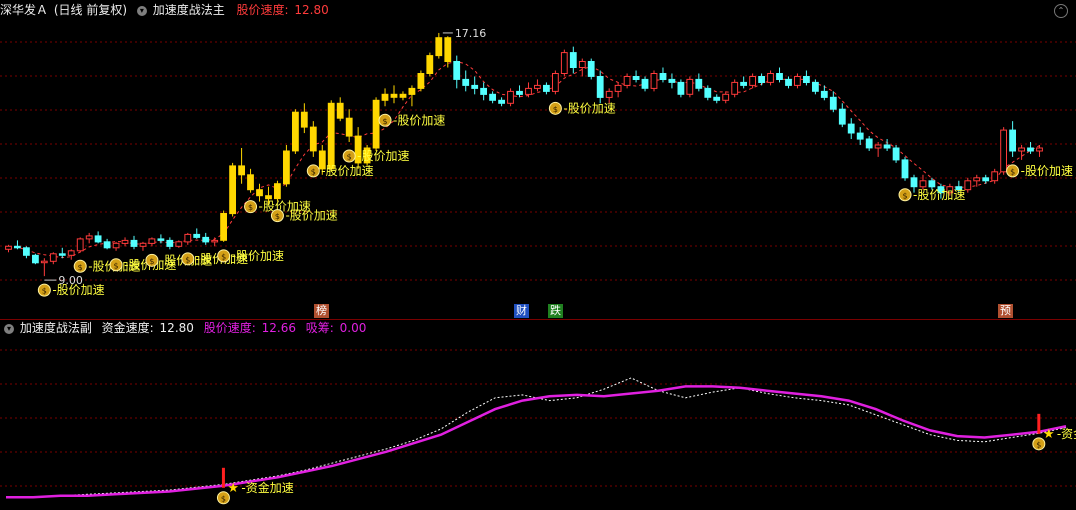  What do you see at coordinates (1054, 432) in the screenshot?
I see `fund-accel-signal: $★-资金加速` at bounding box center [1054, 432].